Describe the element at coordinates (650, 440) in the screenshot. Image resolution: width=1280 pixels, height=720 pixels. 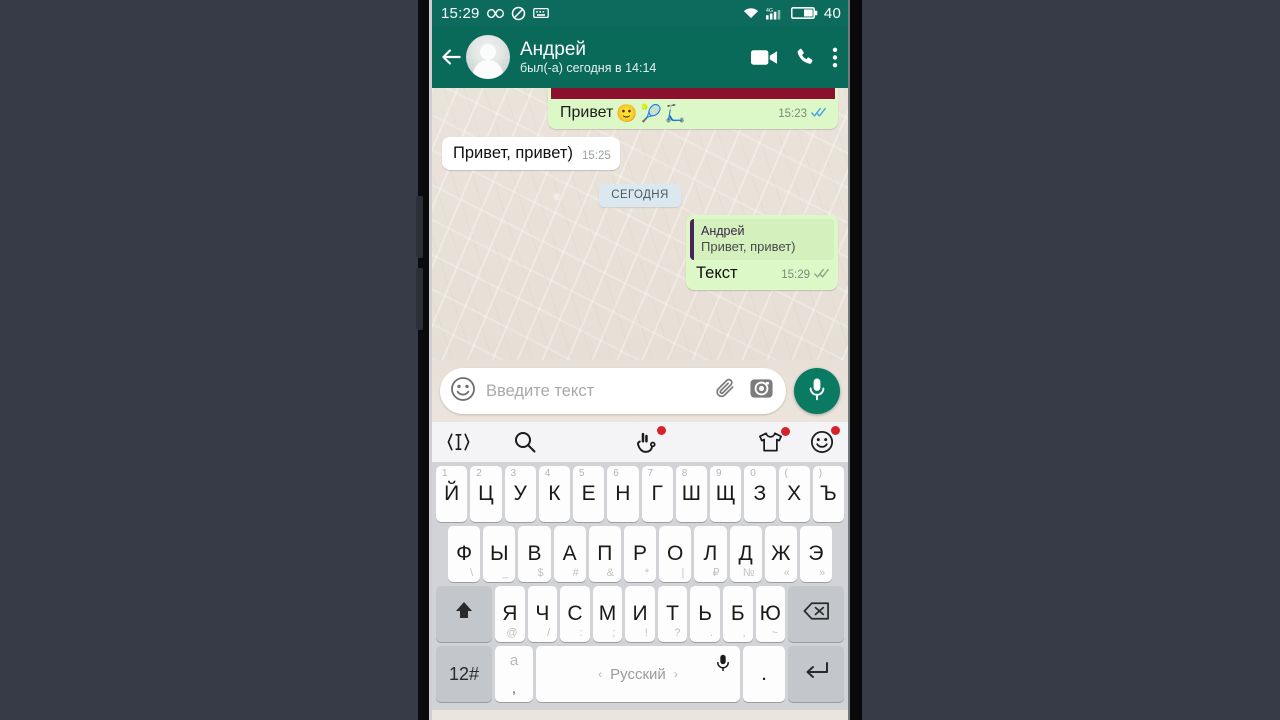
I see `gesture-hand-icon` at that location.